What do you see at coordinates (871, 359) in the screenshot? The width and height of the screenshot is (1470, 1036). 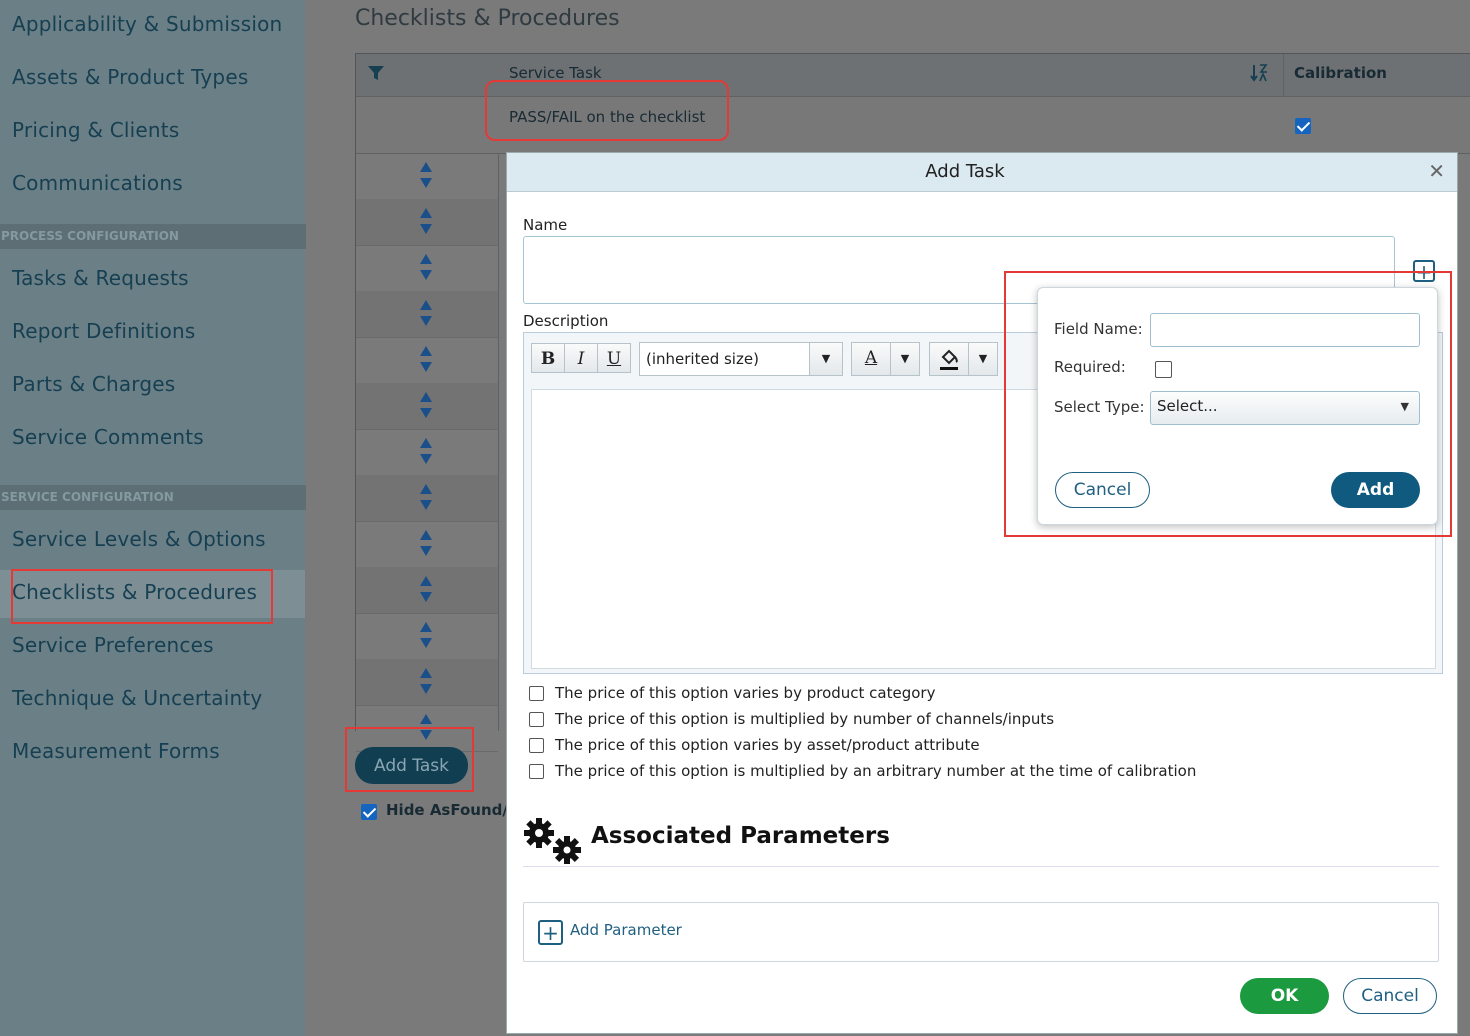 I see `font-color-button: A` at bounding box center [871, 359].